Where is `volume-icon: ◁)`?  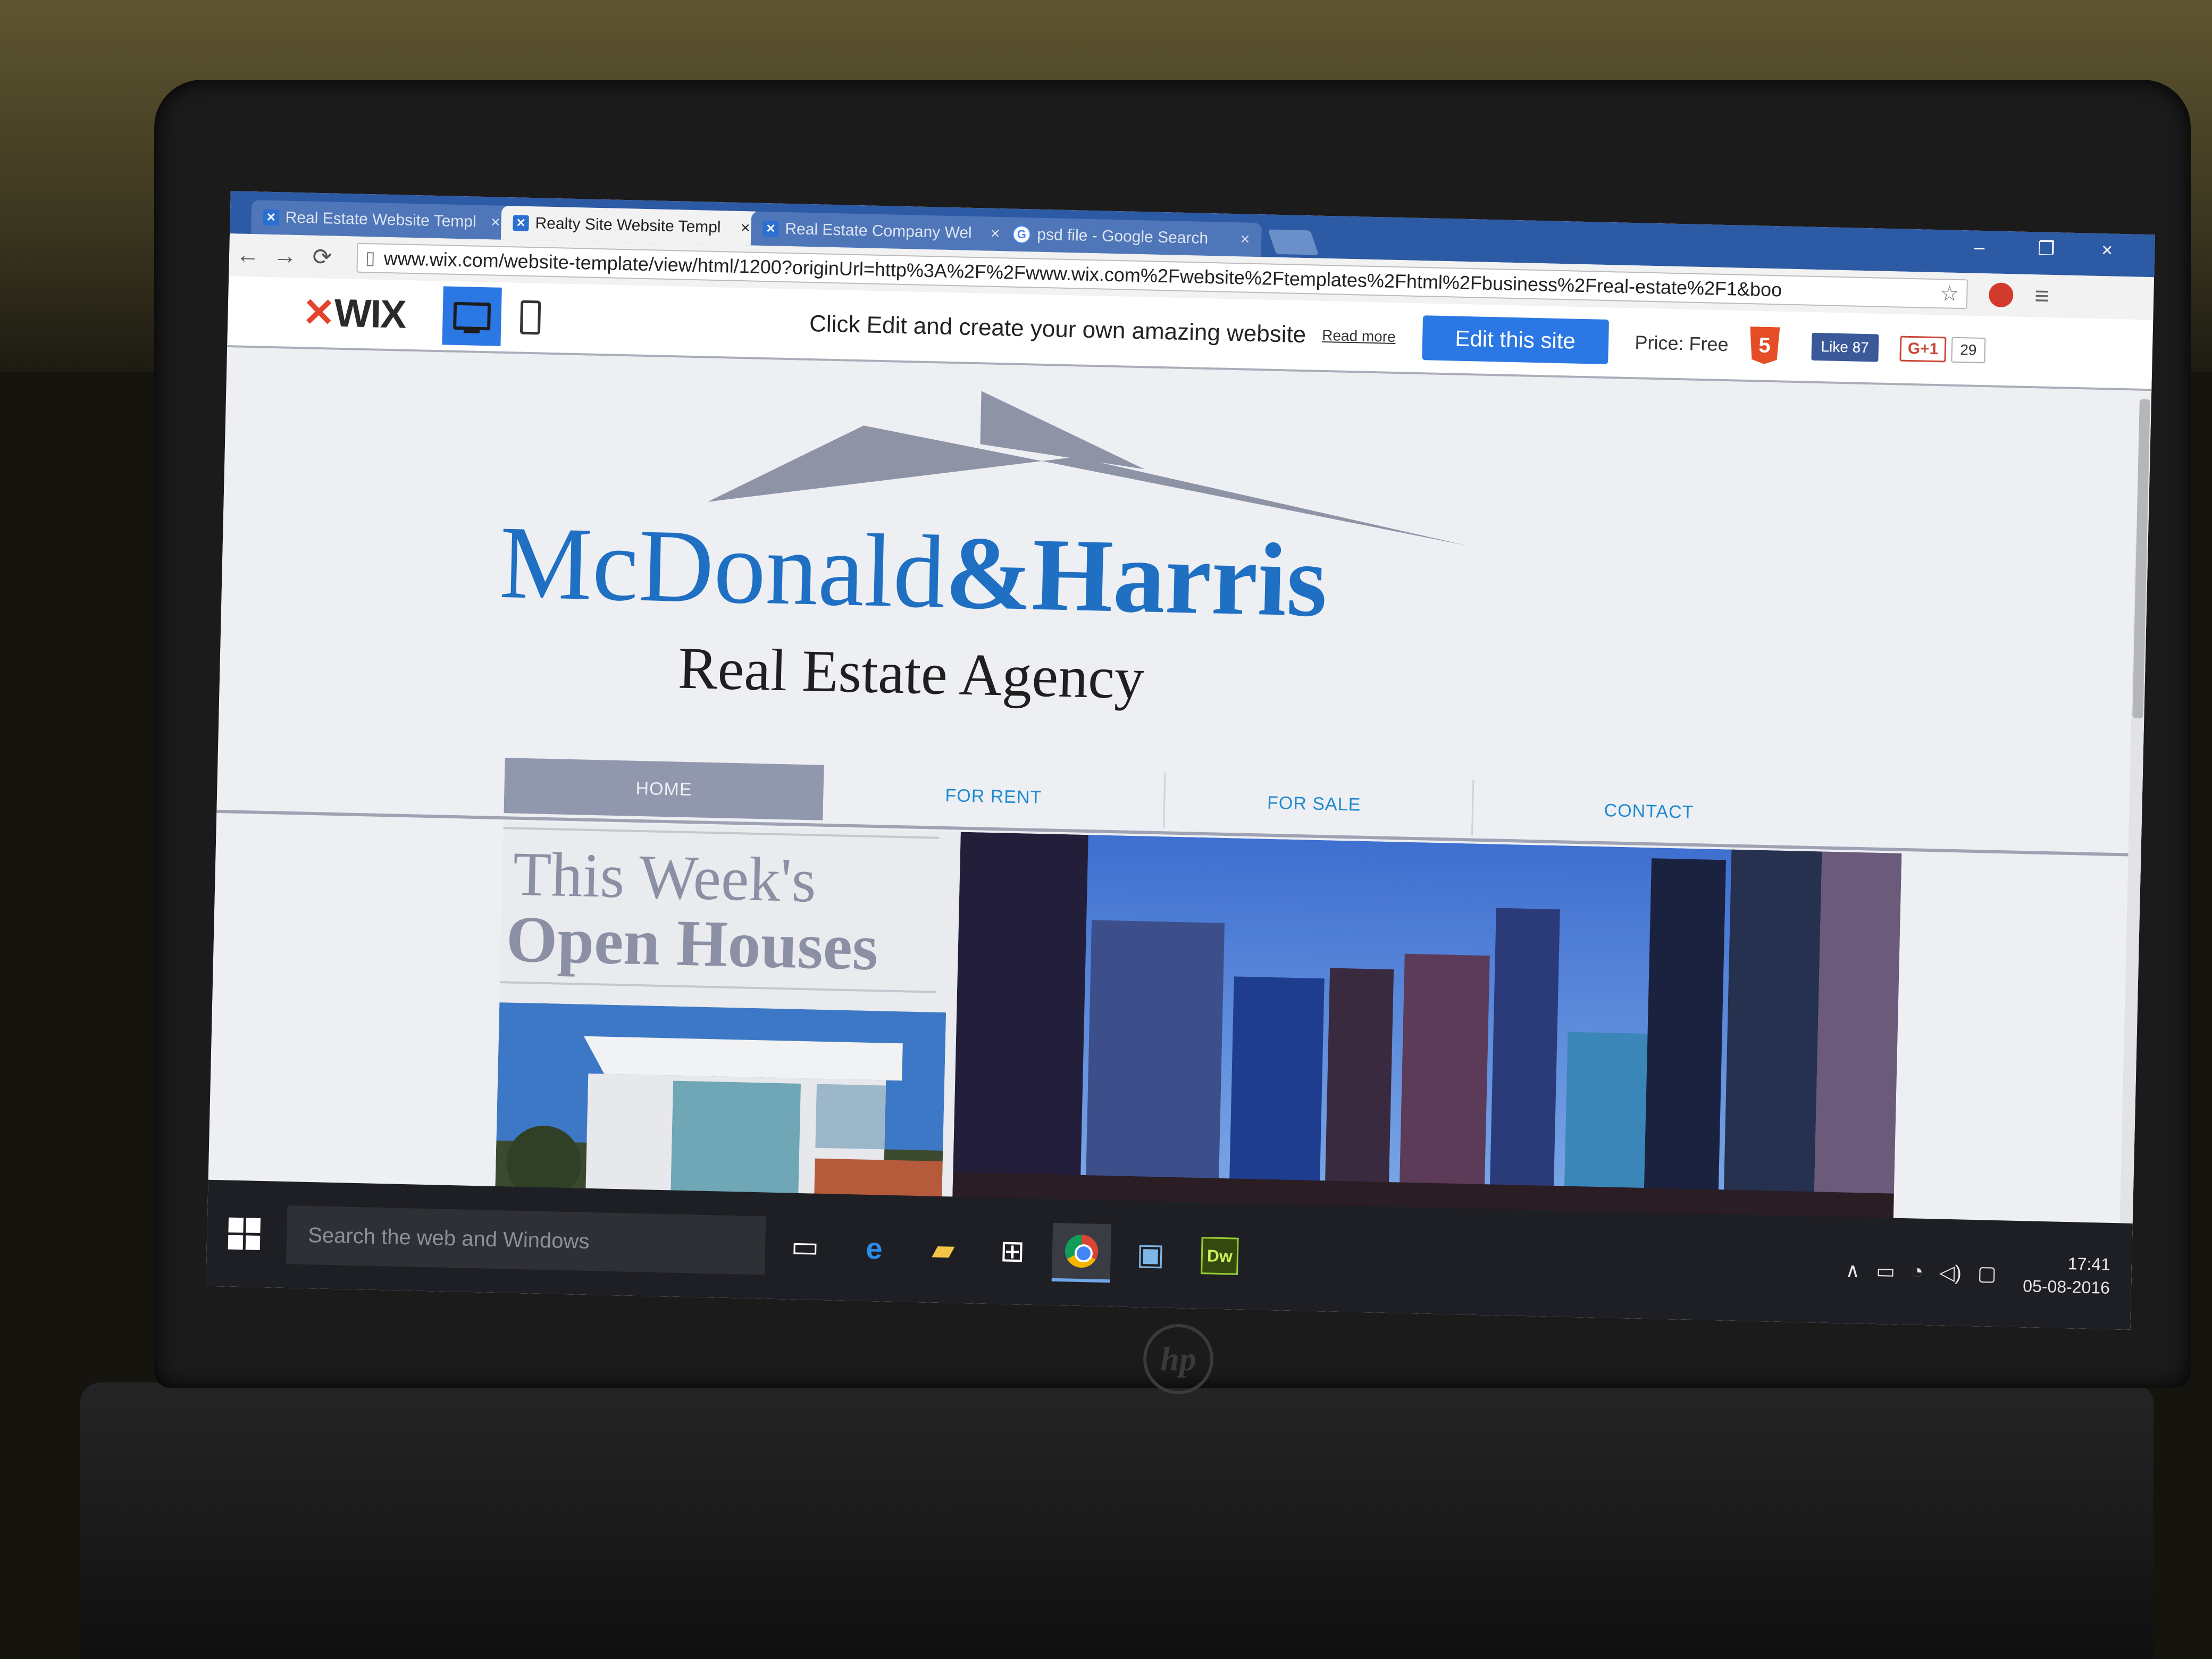 volume-icon: ◁) is located at coordinates (1950, 1272).